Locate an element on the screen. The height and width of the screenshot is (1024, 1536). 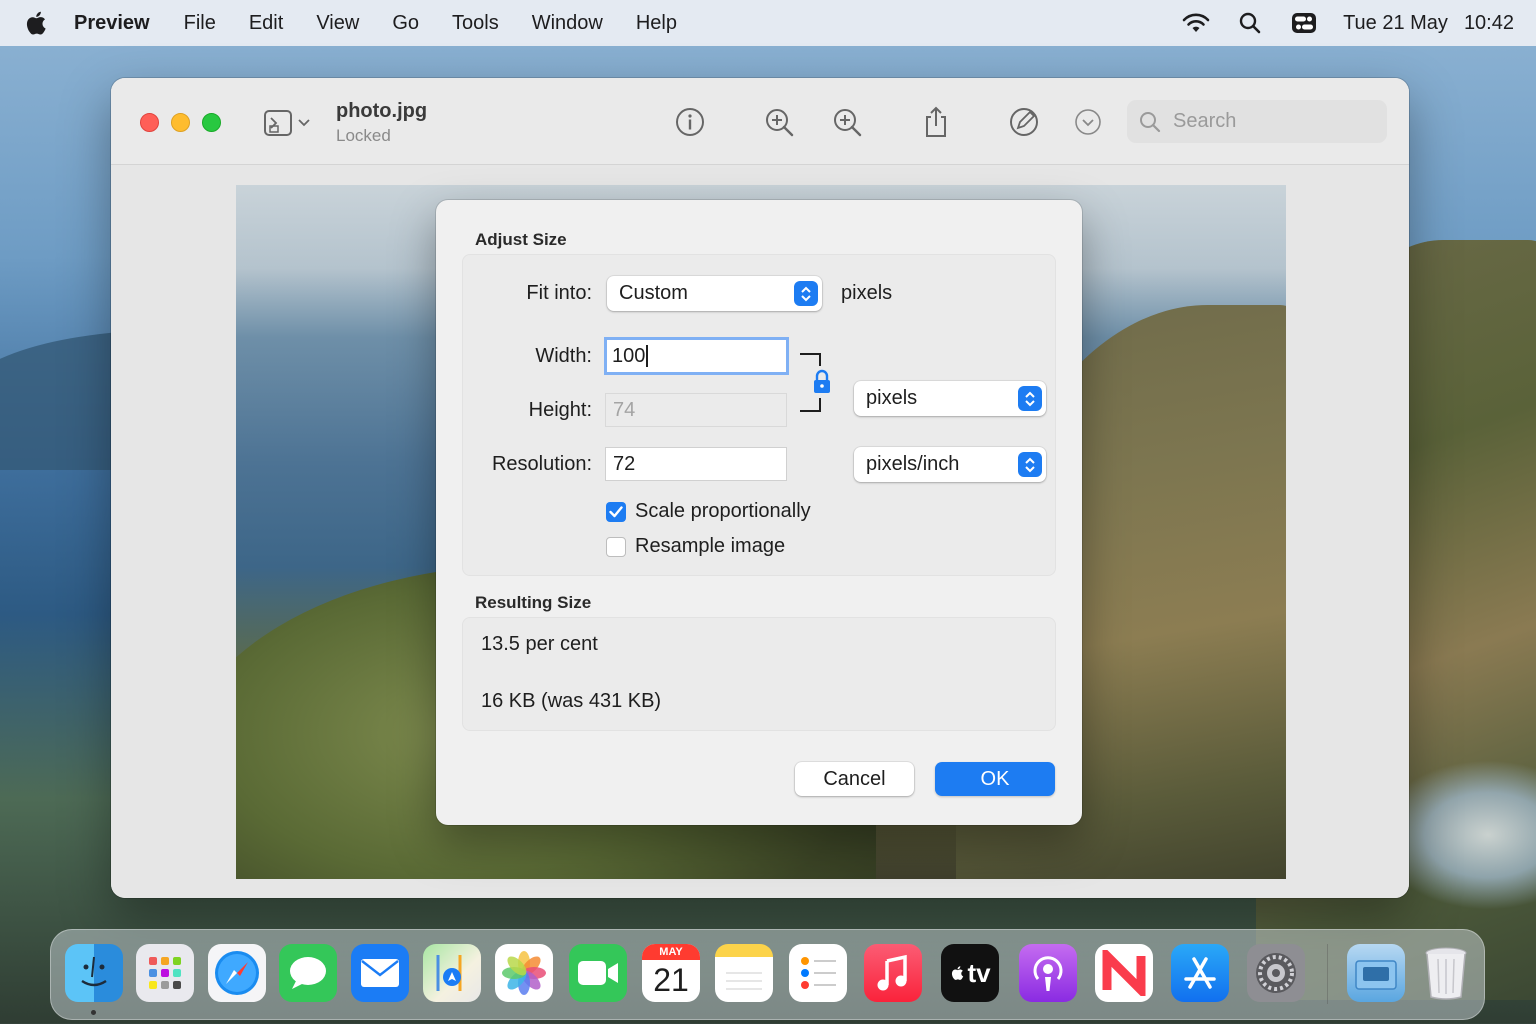
info-icon is located at coordinates (690, 122).